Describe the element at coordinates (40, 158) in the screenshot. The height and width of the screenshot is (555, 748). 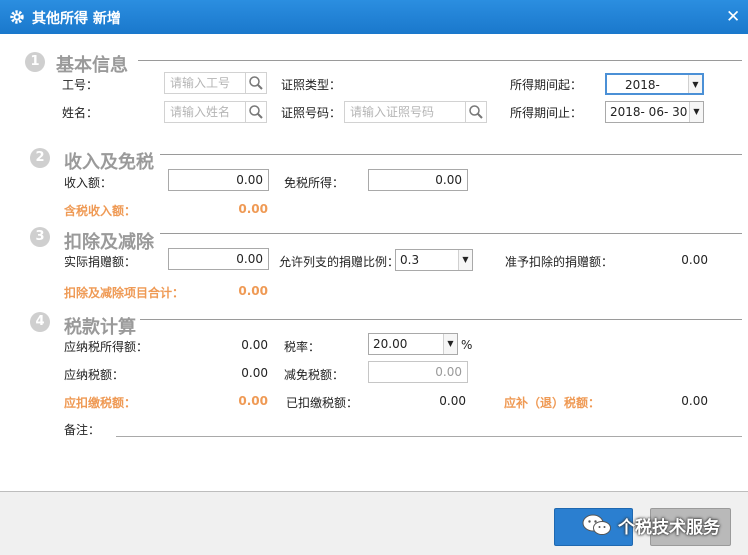
I see `section-2-number: 2` at that location.